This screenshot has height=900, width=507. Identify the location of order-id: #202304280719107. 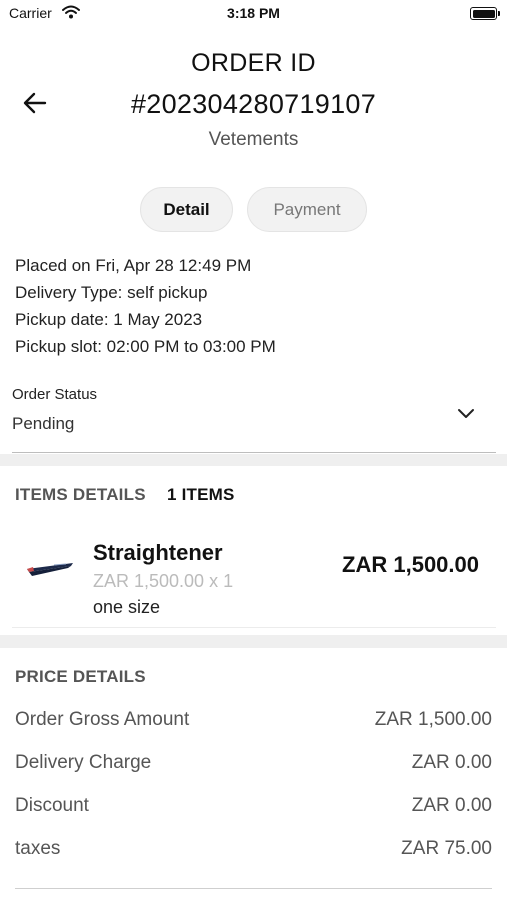
(253, 104).